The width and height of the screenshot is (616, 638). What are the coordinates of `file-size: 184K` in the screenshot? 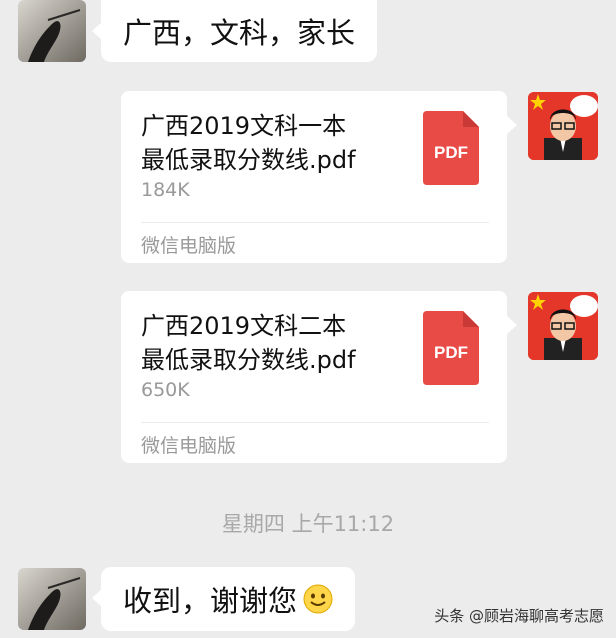 It's located at (165, 190).